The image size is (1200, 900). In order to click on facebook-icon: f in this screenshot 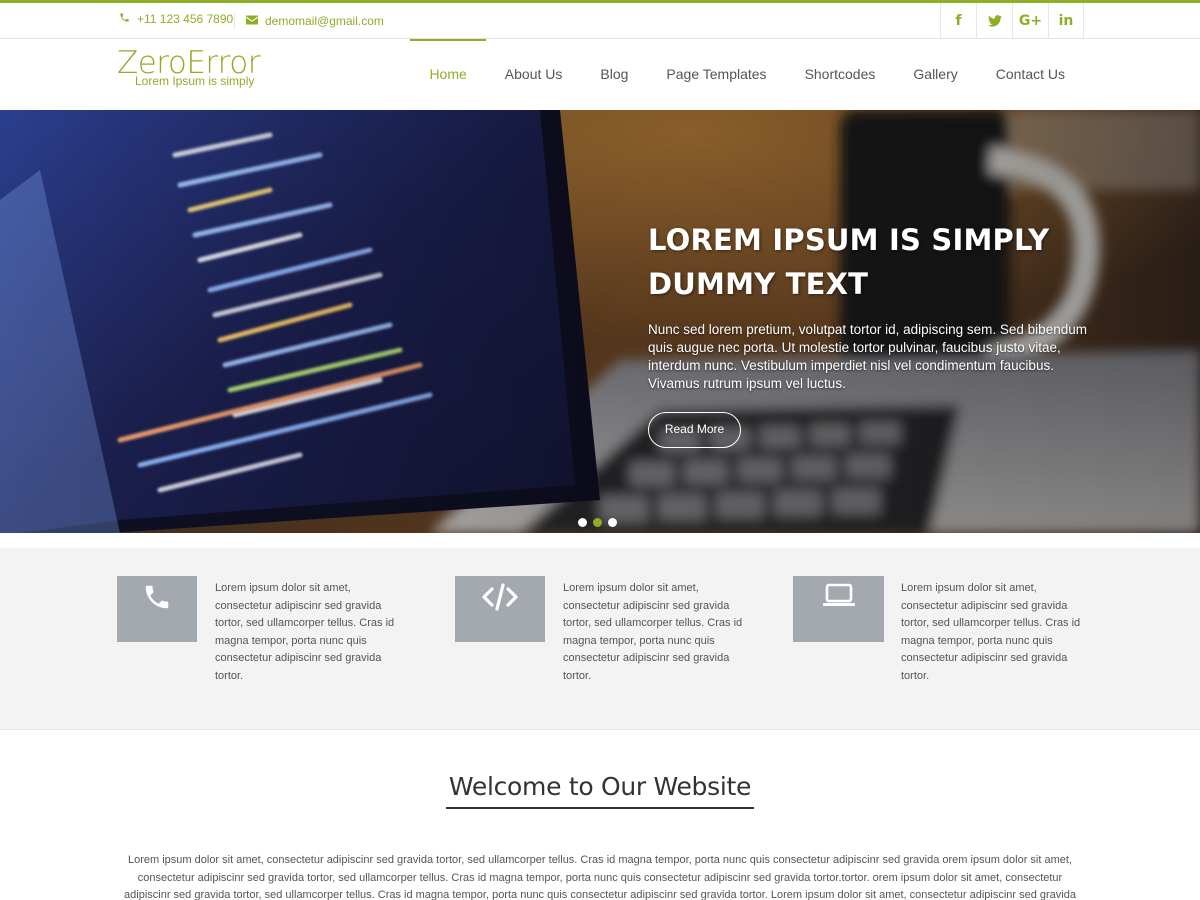, I will do `click(958, 21)`.